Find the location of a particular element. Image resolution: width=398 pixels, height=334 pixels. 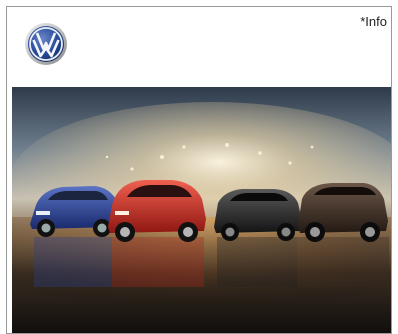

info-link: *Info is located at coordinates (373, 21).